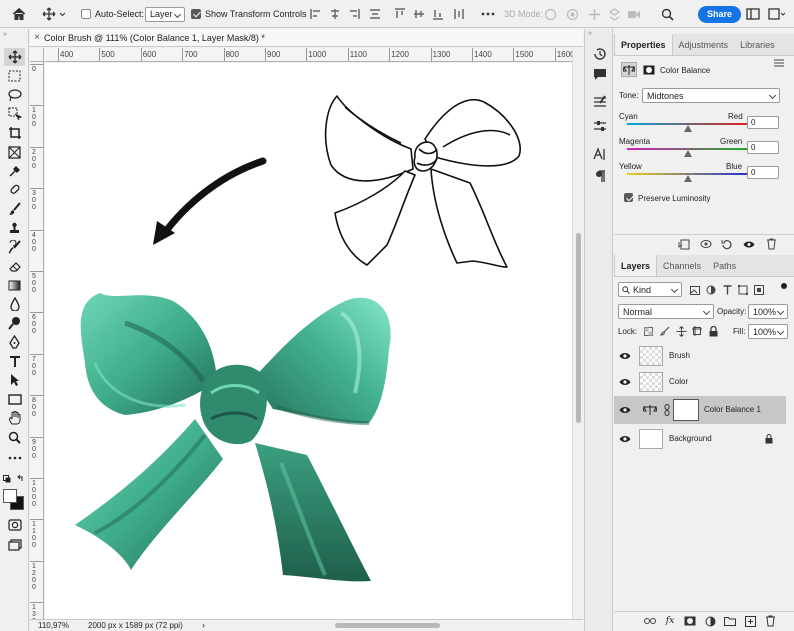  What do you see at coordinates (757, 44) in the screenshot?
I see `tab-libraries: Libraries` at bounding box center [757, 44].